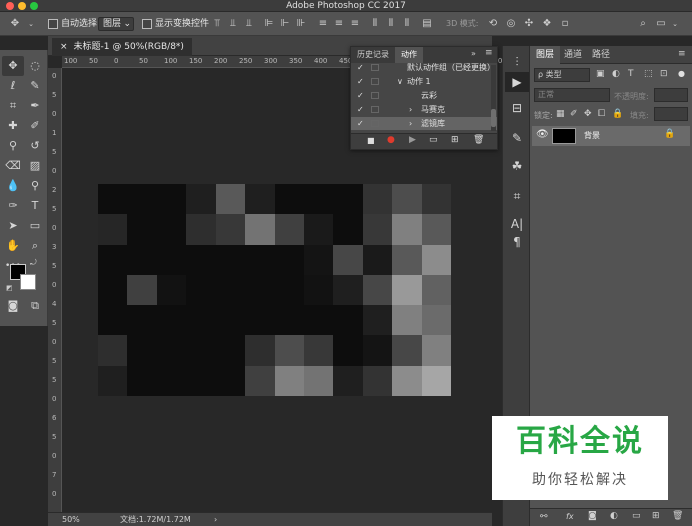 This screenshot has height=526, width=692. Describe the element at coordinates (35, 166) in the screenshot. I see `gradient-tool-icon: ▨` at that location.